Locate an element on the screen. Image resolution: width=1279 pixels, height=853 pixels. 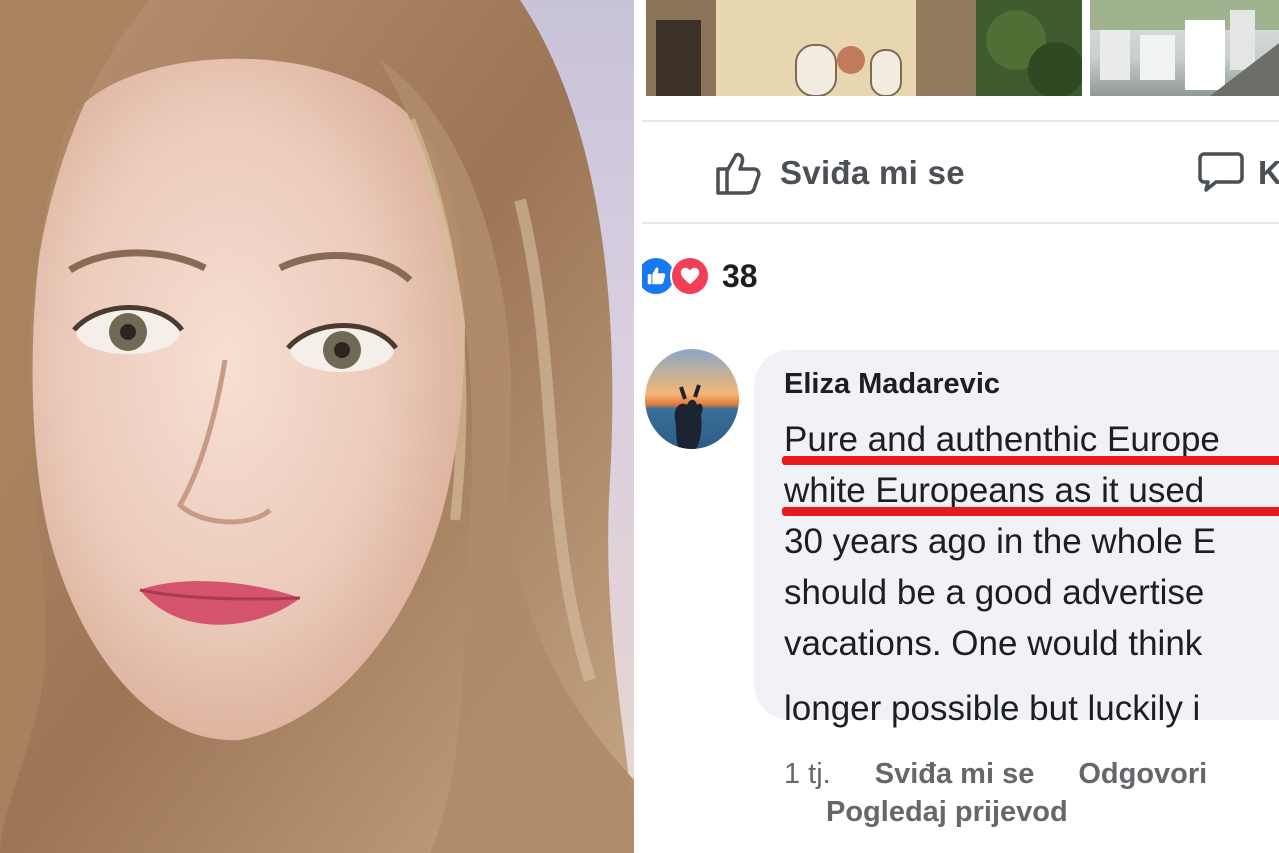
avatar-illustration is located at coordinates (688, 416).